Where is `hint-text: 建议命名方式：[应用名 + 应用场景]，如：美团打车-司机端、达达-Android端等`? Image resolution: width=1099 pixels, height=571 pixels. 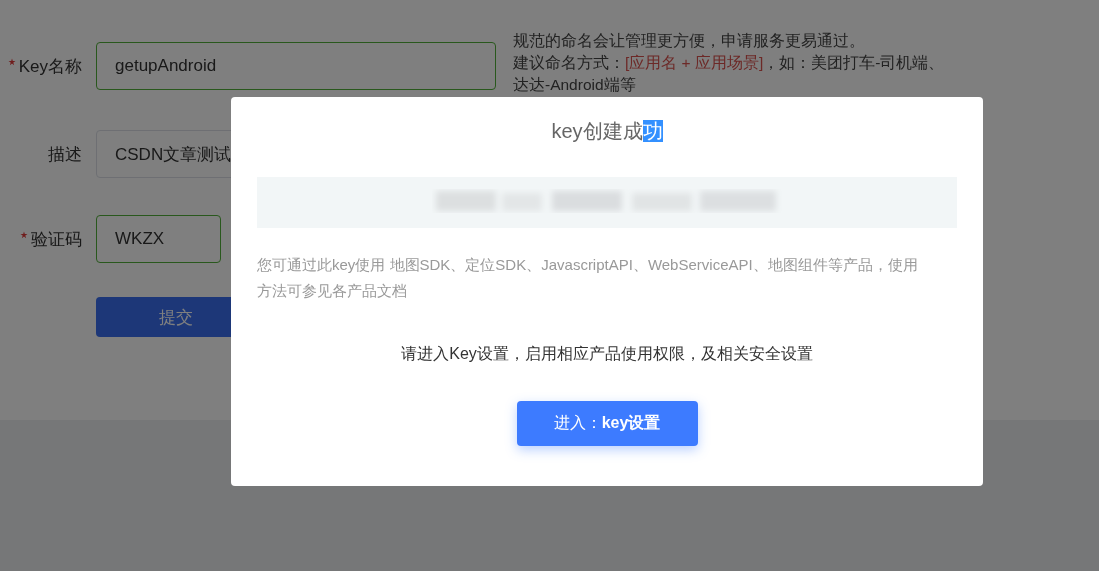
hint-text: 建议命名方式：[应用名 + 应用场景]，如：美团打车-司机端、达达-Android端等 is located at coordinates (729, 74).